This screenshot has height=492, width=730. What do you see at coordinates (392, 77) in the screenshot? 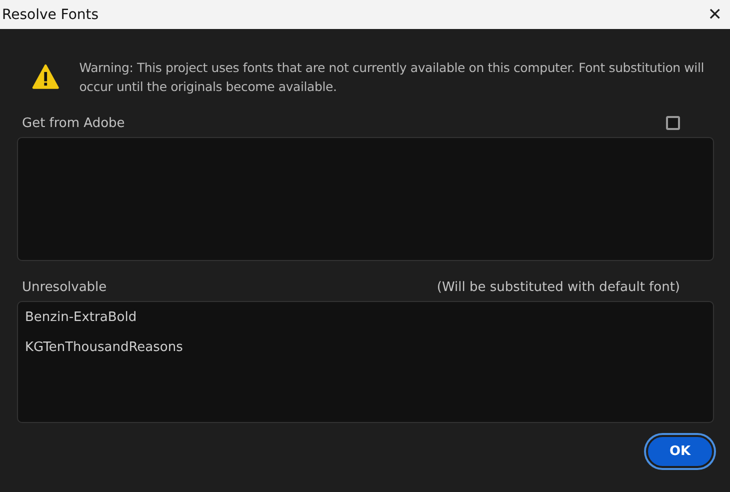
I see `warning-message: Warning: This project uses fonts that are not currently available on this computer. Font substitution will occur until the originals become available.` at bounding box center [392, 77].